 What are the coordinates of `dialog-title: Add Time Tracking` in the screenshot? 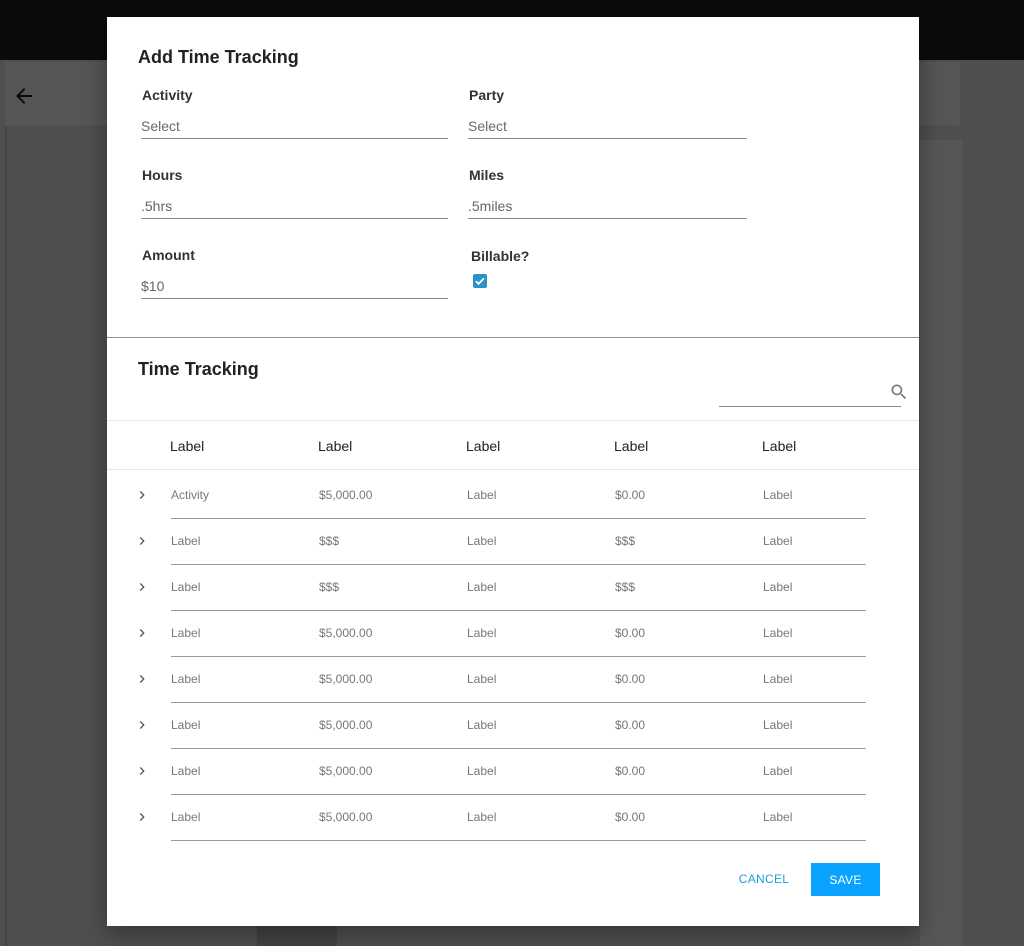 It's located at (218, 57).